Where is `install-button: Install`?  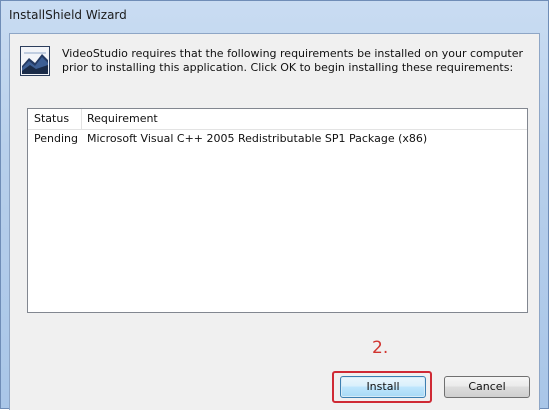
install-button: Install is located at coordinates (383, 387).